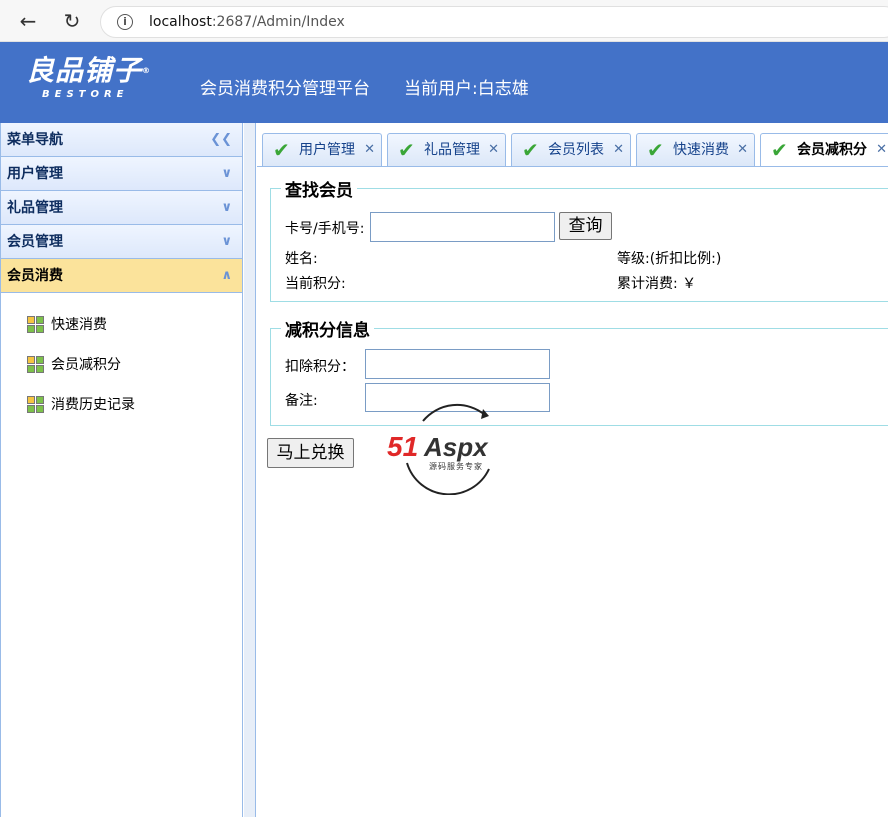  What do you see at coordinates (285, 89) in the screenshot?
I see `platform-title: 会员消费积分管理平台` at bounding box center [285, 89].